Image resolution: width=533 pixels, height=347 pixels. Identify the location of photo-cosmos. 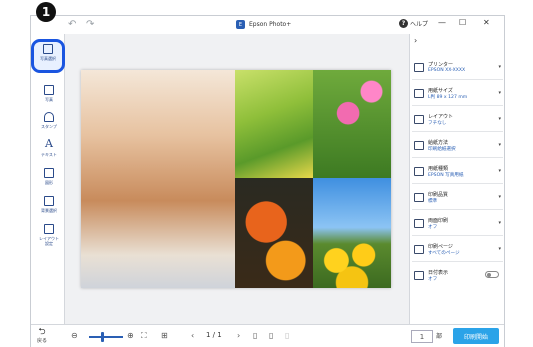
(352, 124).